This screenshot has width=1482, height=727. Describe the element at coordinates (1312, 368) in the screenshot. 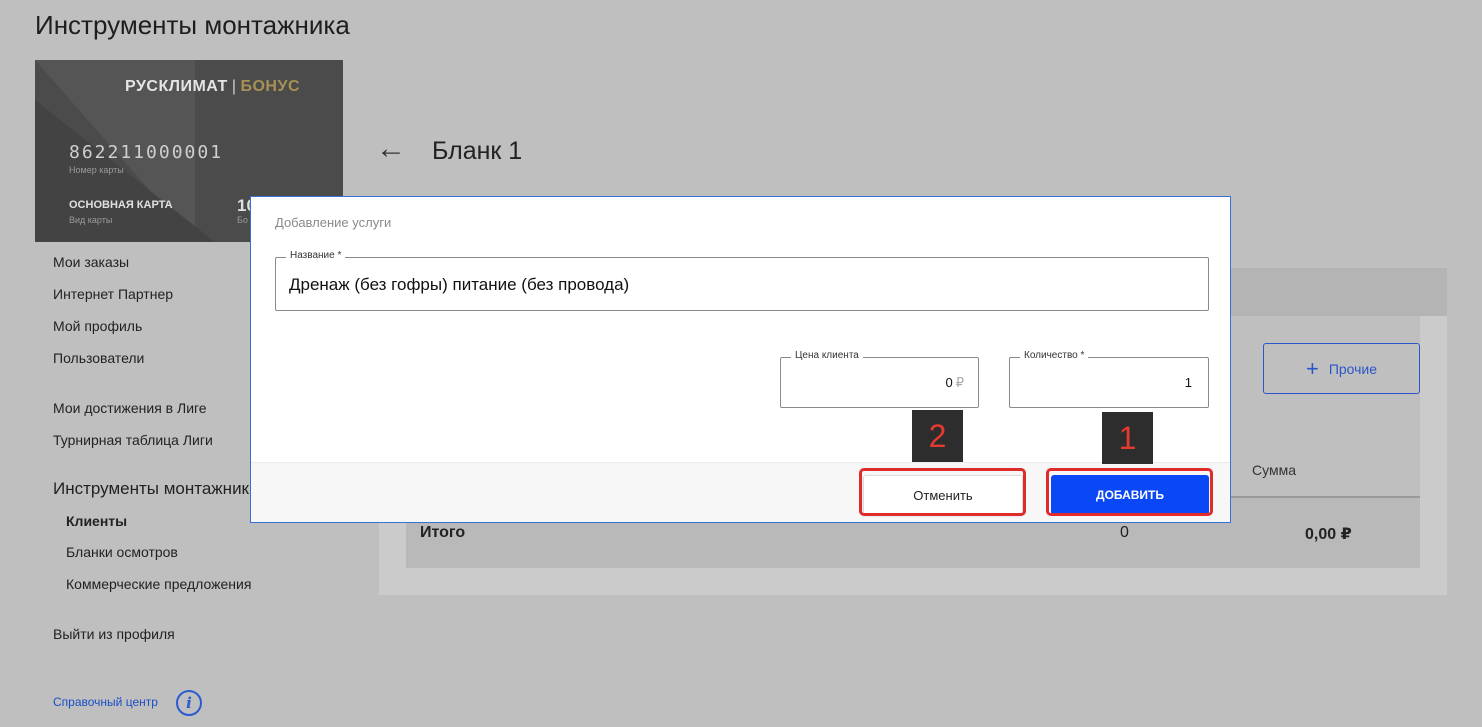

I see `plus-icon: +` at that location.